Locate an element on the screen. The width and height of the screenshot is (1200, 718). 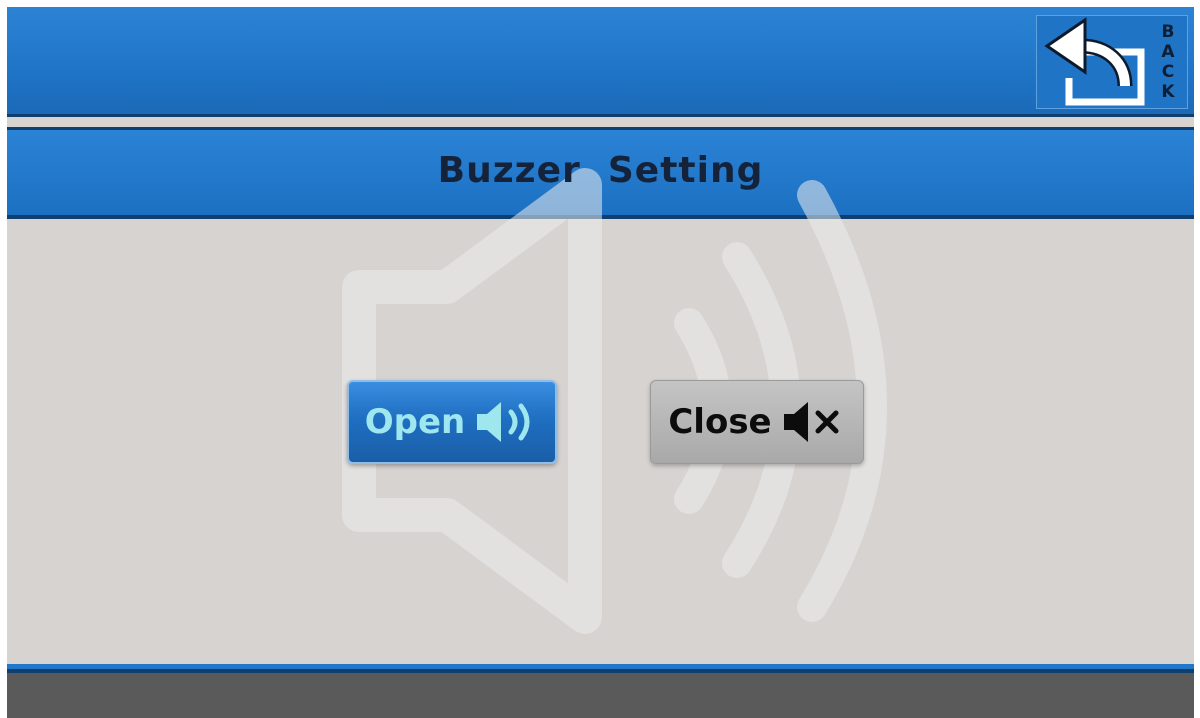
back-button: B A C K is located at coordinates (1112, 62).